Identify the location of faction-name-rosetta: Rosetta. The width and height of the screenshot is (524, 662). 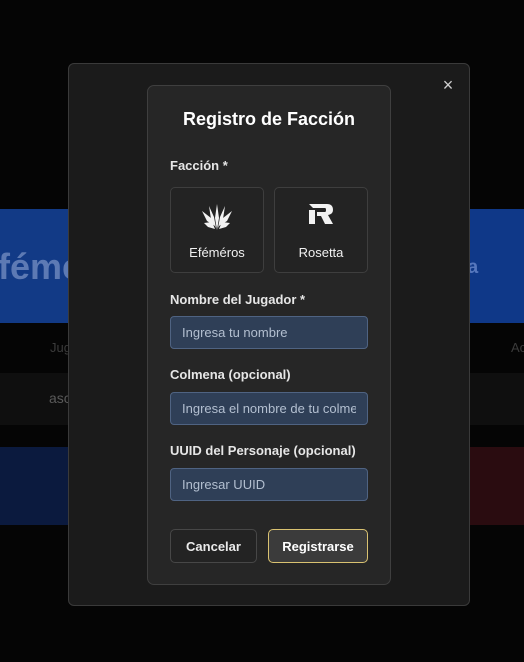
(321, 252).